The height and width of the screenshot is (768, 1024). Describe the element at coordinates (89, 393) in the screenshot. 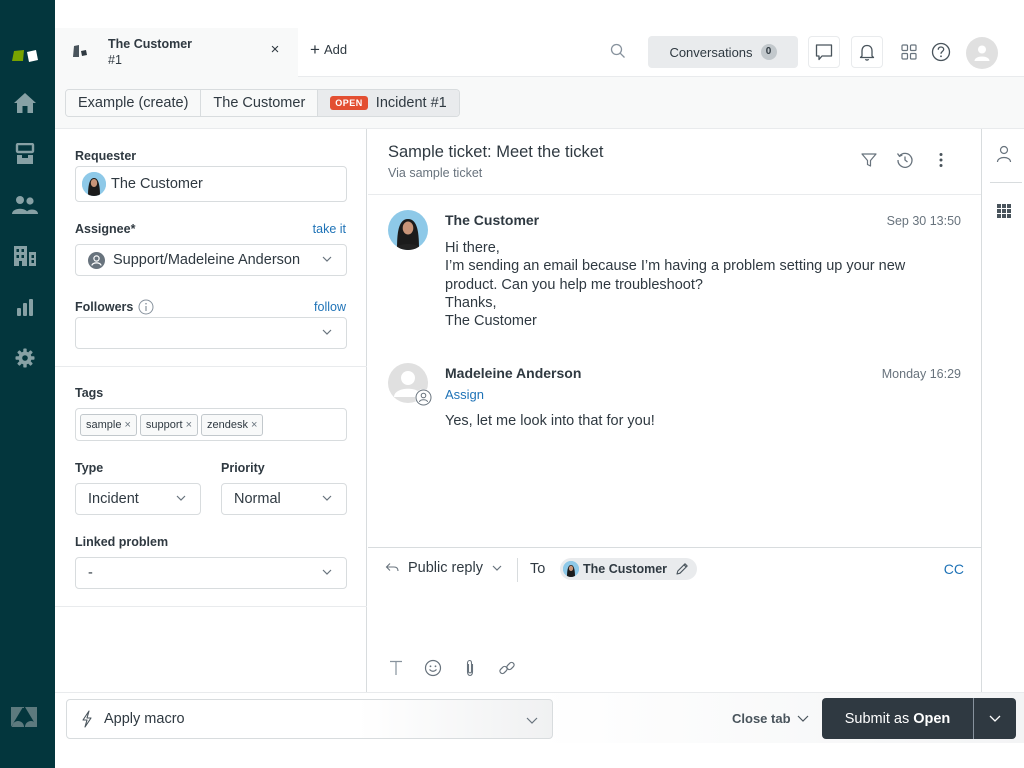

I see `tags-label: Tags` at that location.